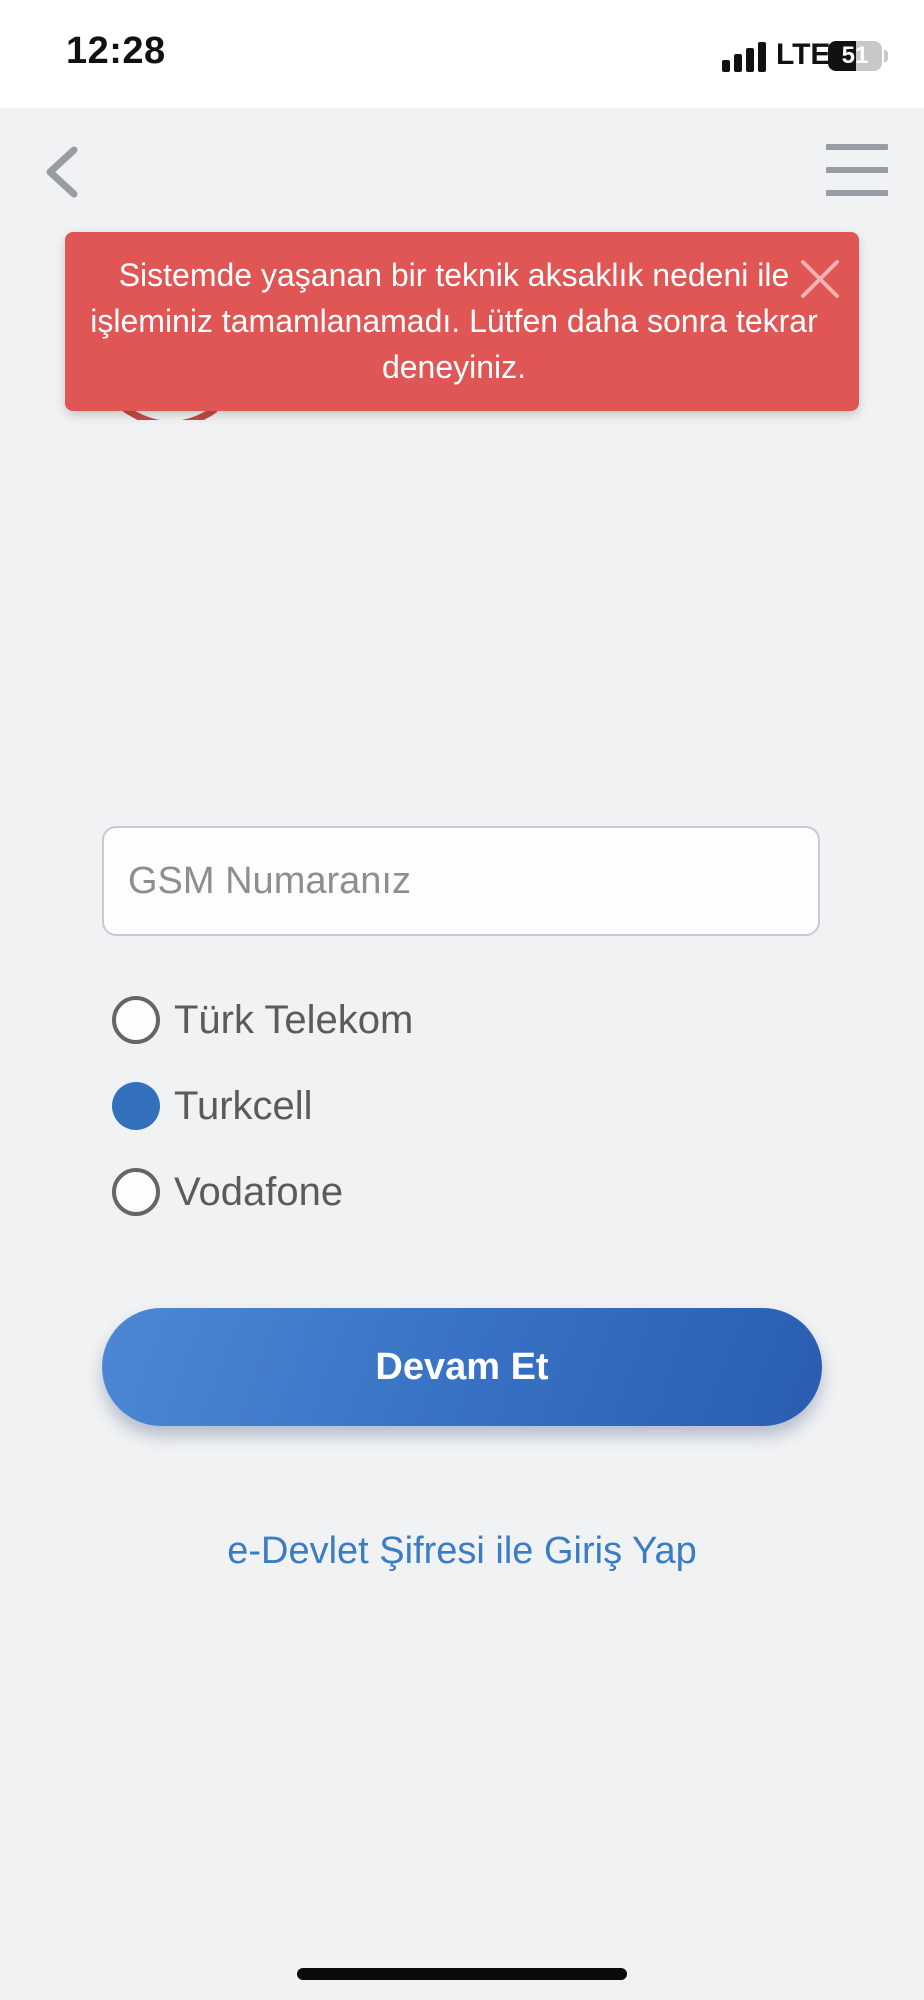 The image size is (924, 2000). Describe the element at coordinates (462, 1367) in the screenshot. I see `continue-button: Devam Et` at that location.